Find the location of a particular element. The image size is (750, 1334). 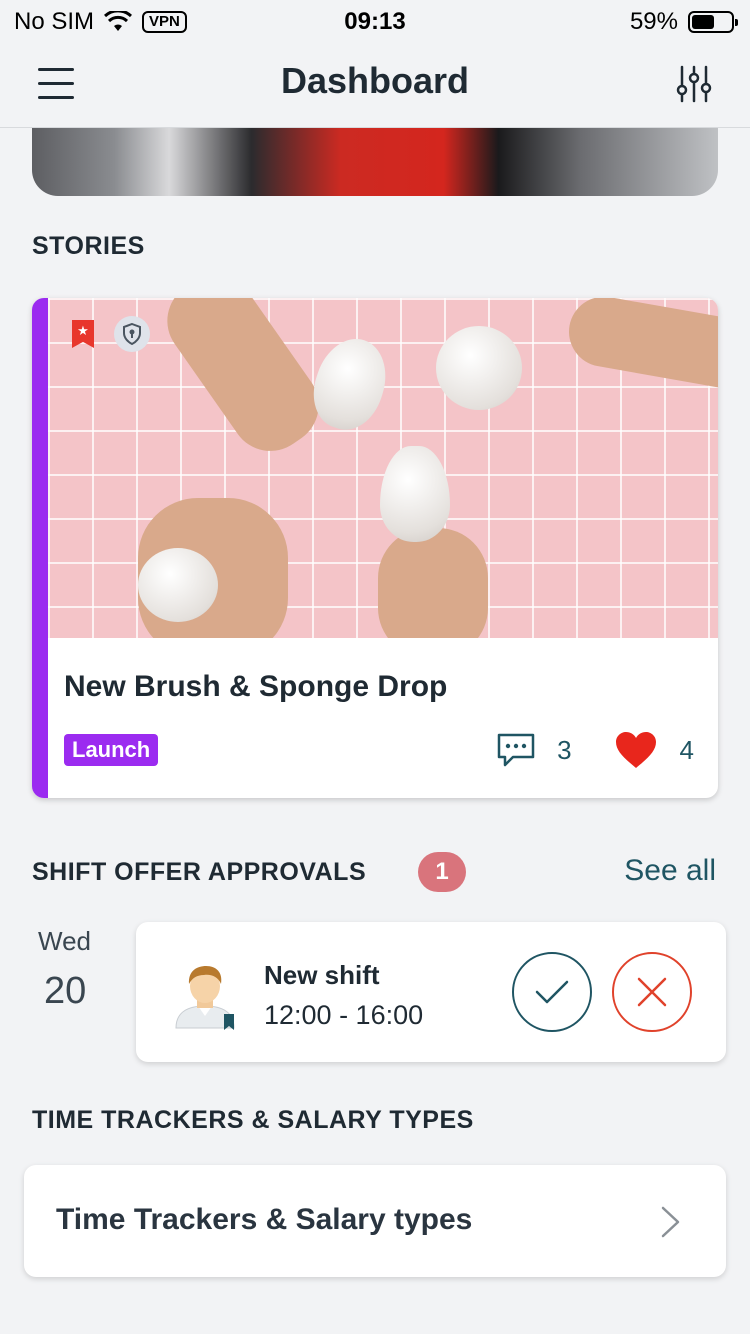

battery-icon is located at coordinates (713, 22).